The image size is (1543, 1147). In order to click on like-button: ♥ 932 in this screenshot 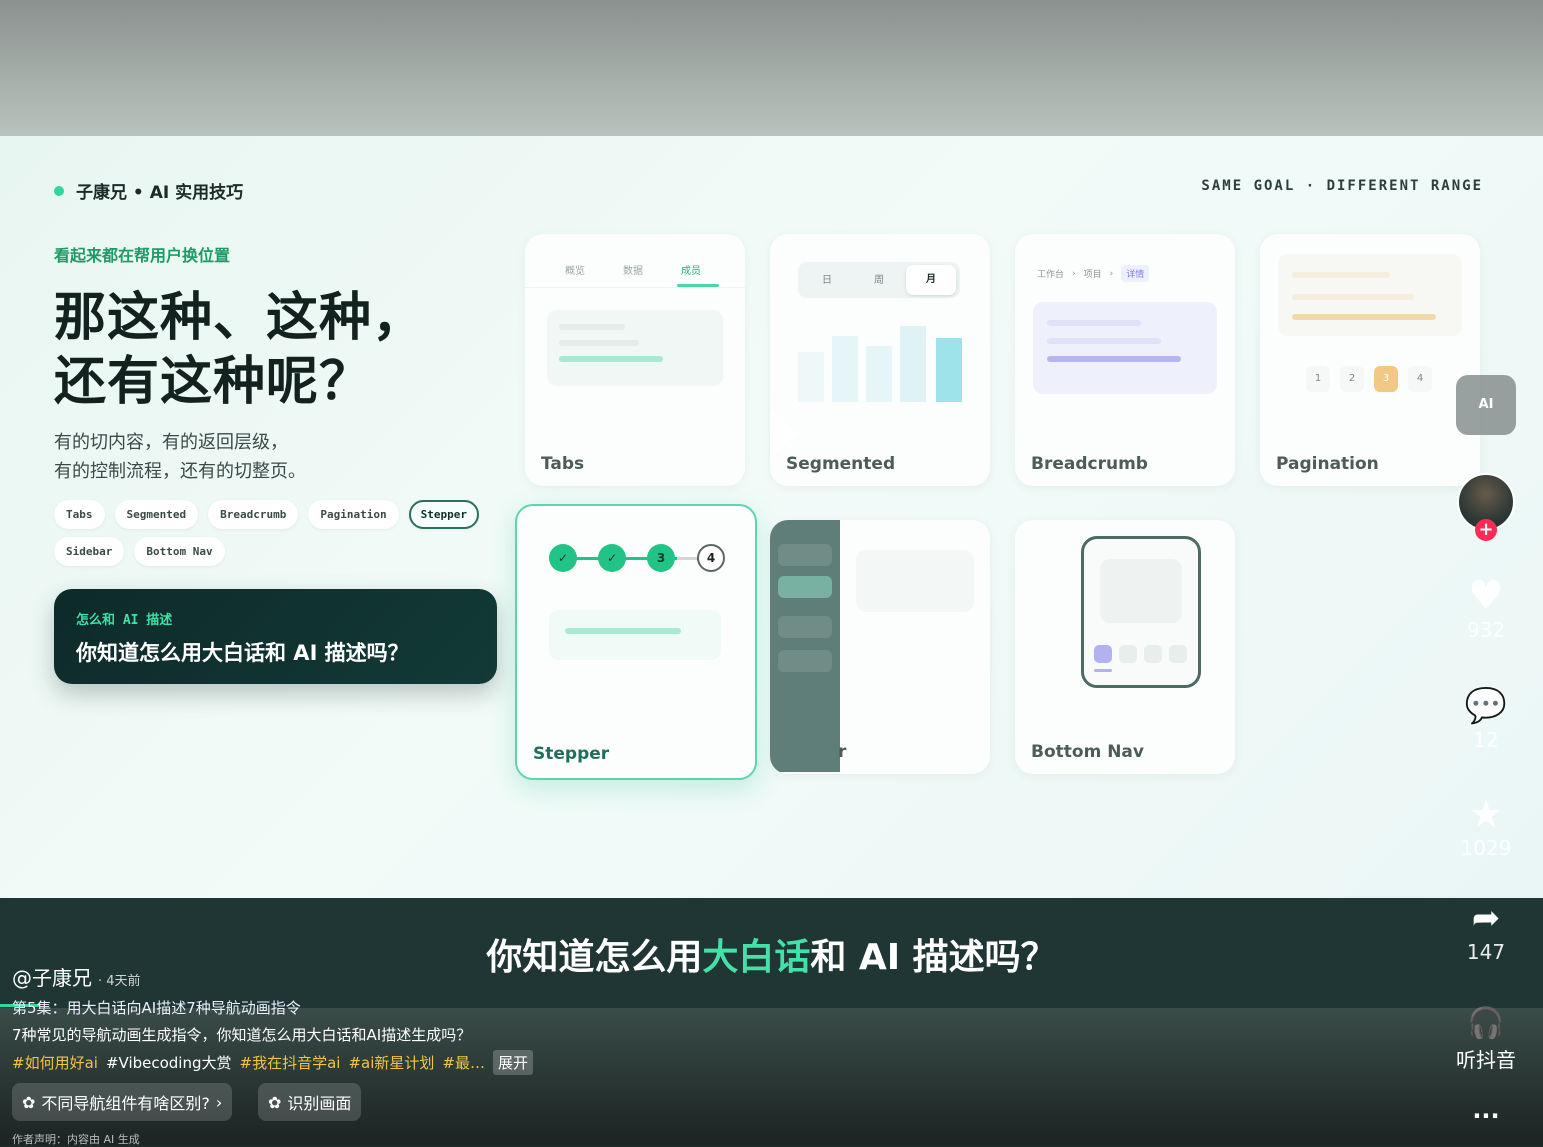, I will do `click(1486, 608)`.